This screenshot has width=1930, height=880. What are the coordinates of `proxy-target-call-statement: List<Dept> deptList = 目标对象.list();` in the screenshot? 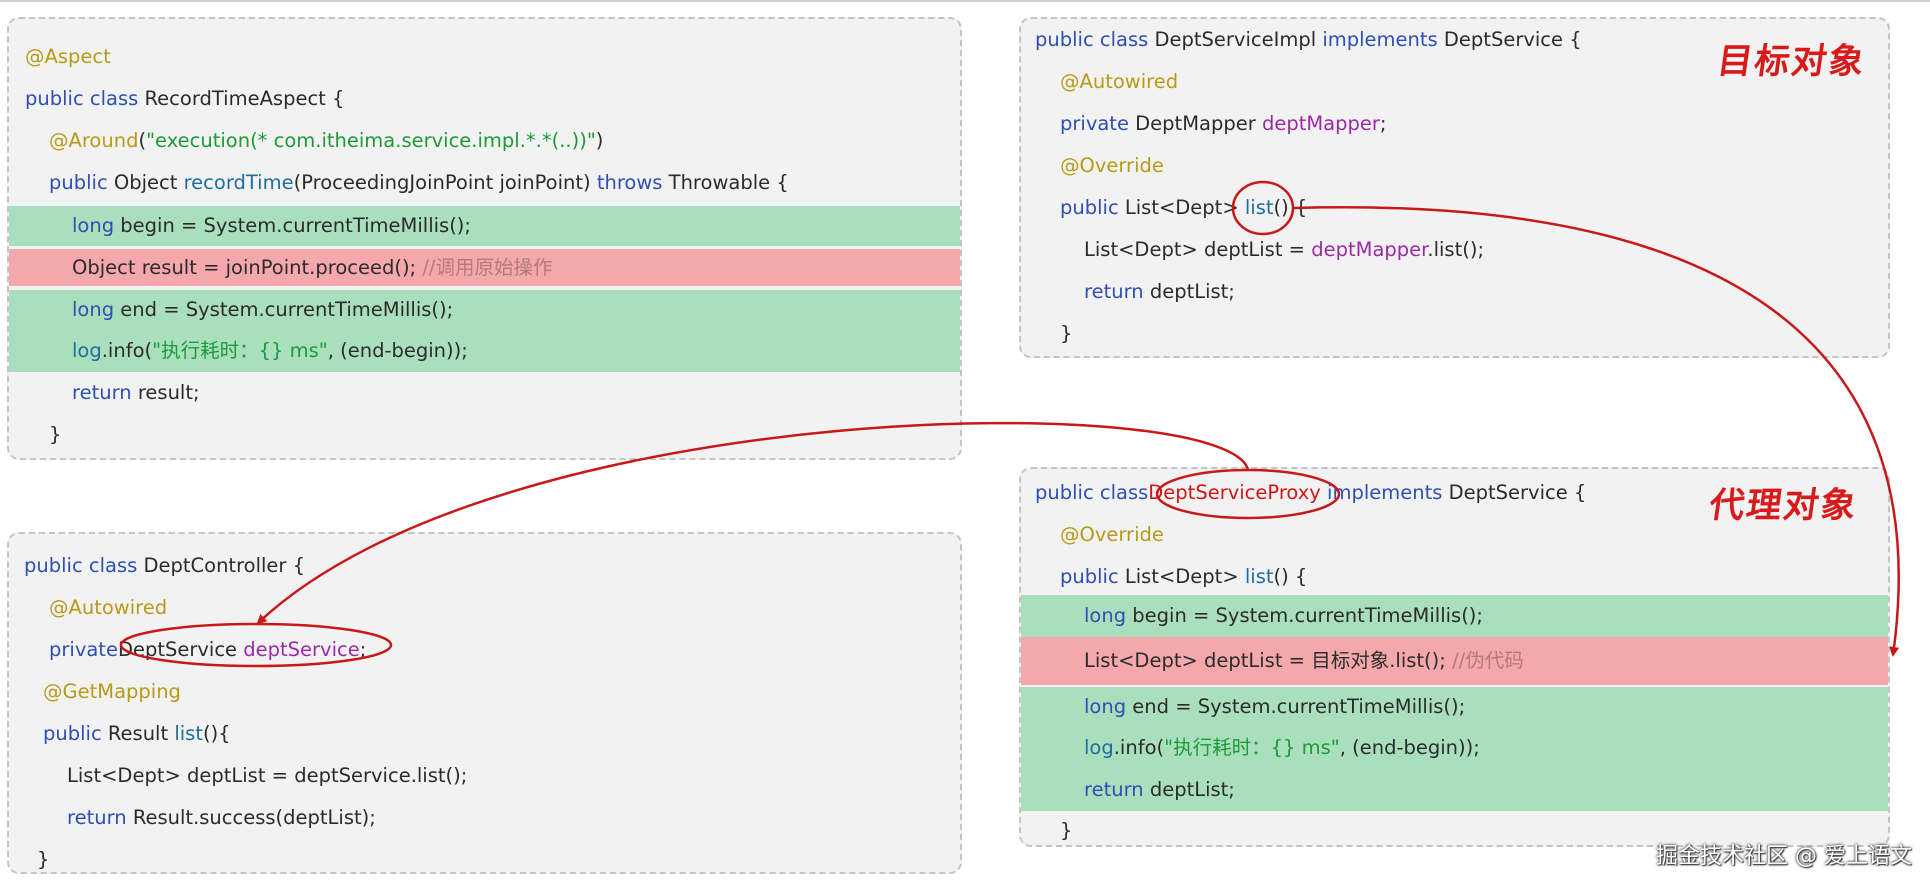 It's located at (1265, 660).